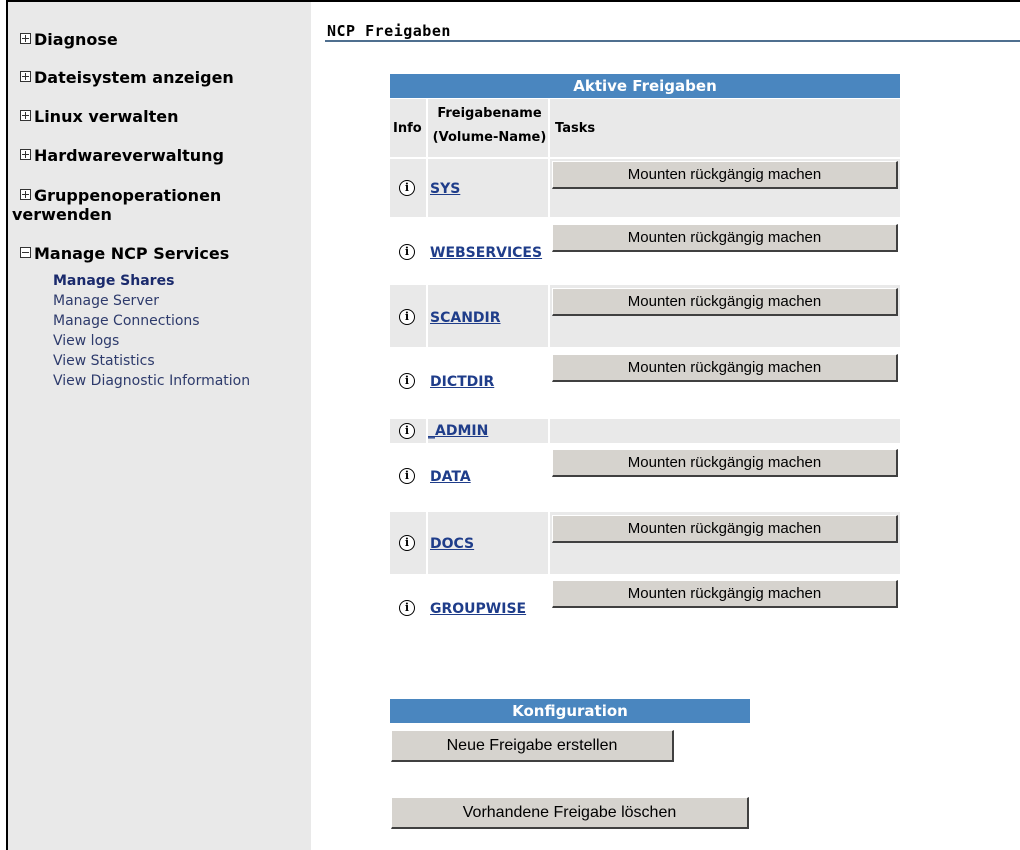  I want to click on create-share-button: Neue Freigabe erstellen, so click(532, 746).